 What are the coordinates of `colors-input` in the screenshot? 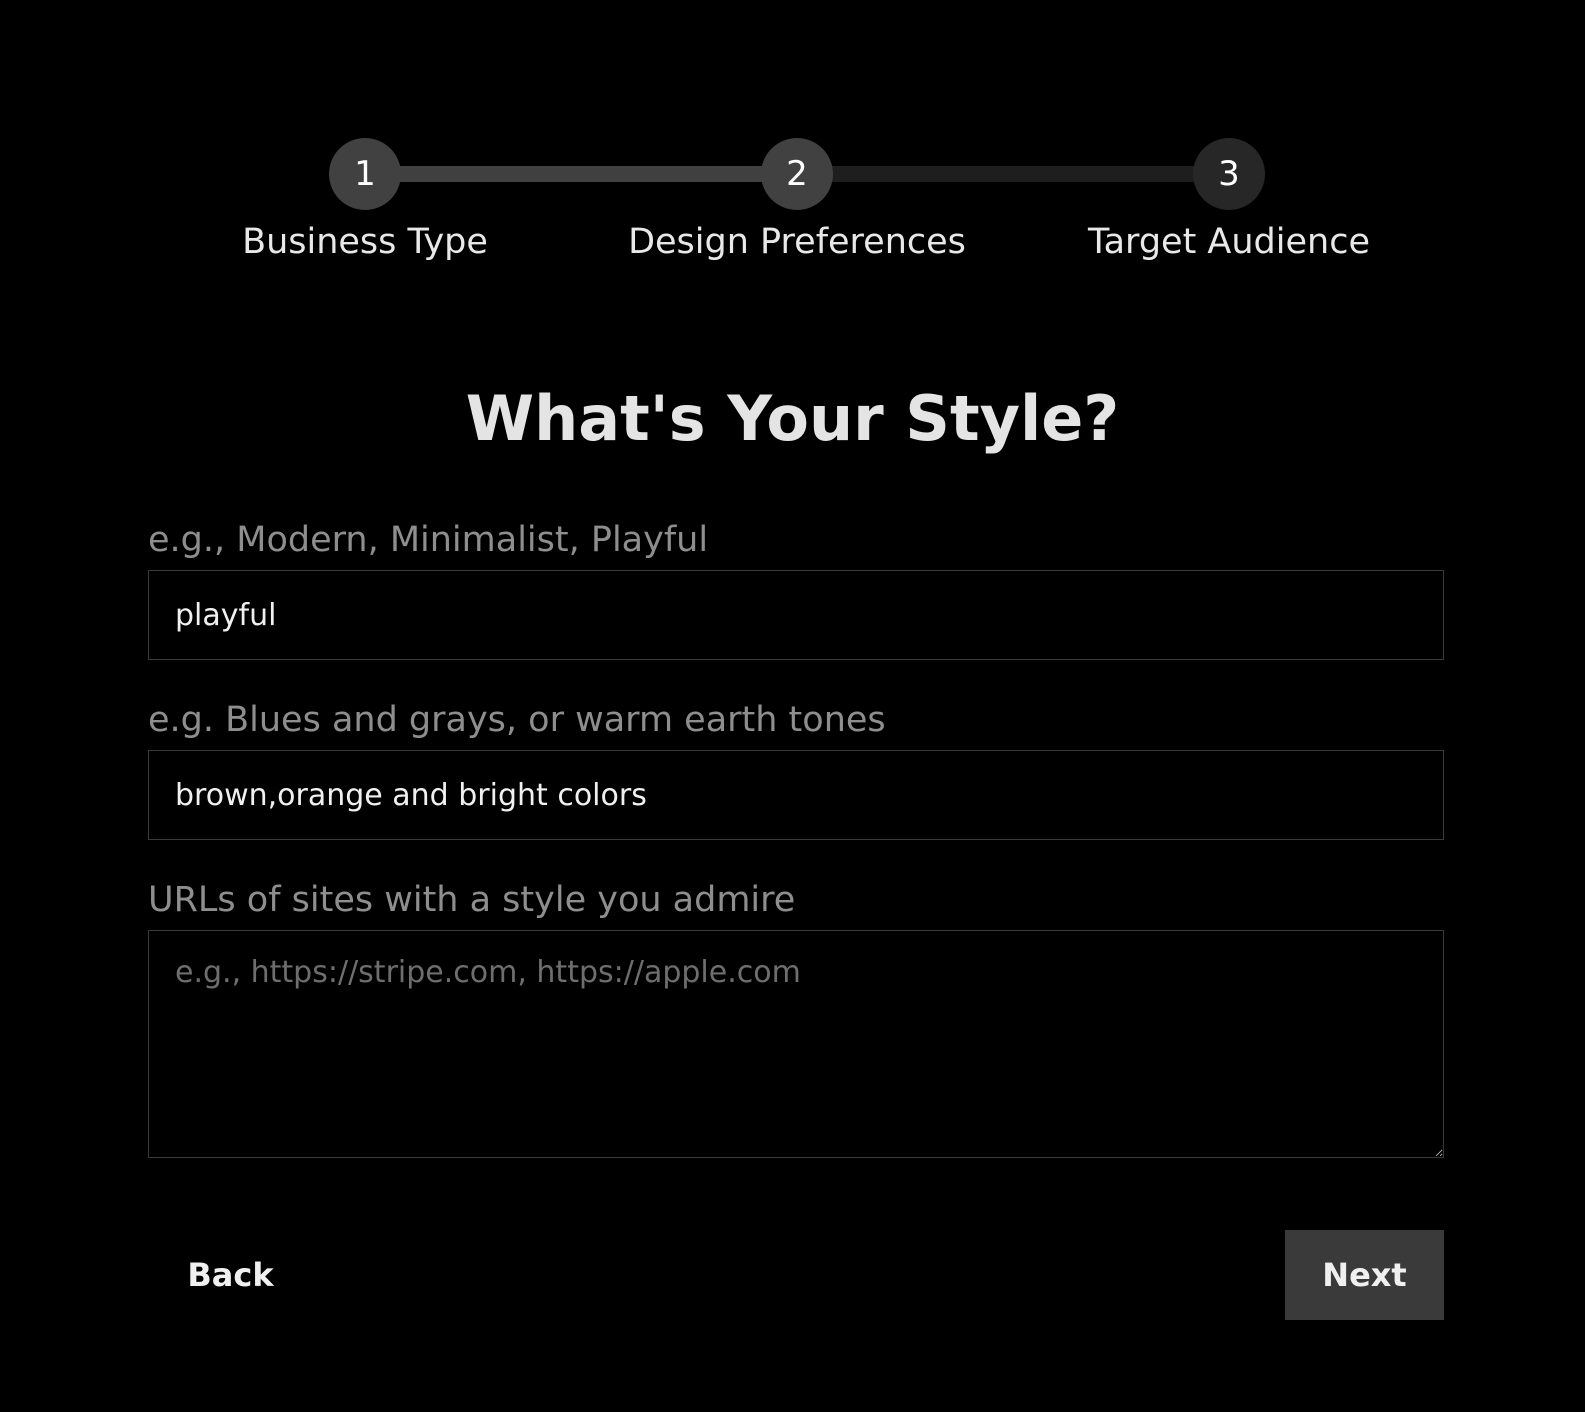 It's located at (796, 795).